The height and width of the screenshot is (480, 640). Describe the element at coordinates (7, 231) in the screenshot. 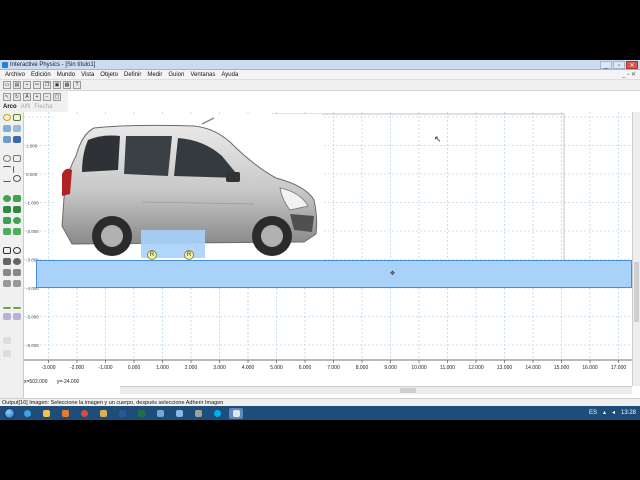

I see `separator-tool-icon` at that location.